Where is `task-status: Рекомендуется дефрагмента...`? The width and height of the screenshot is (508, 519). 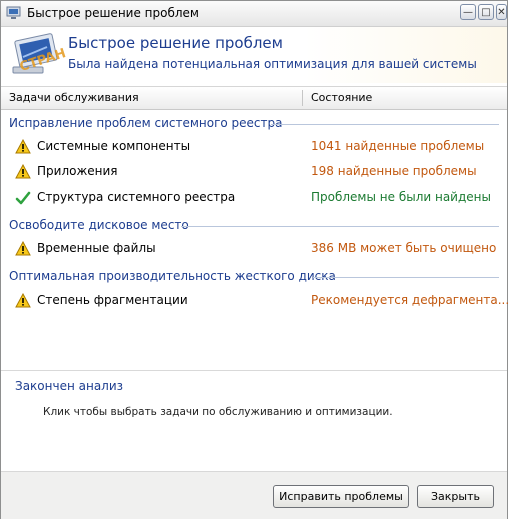 task-status: Рекомендуется дефрагмента... is located at coordinates (409, 300).